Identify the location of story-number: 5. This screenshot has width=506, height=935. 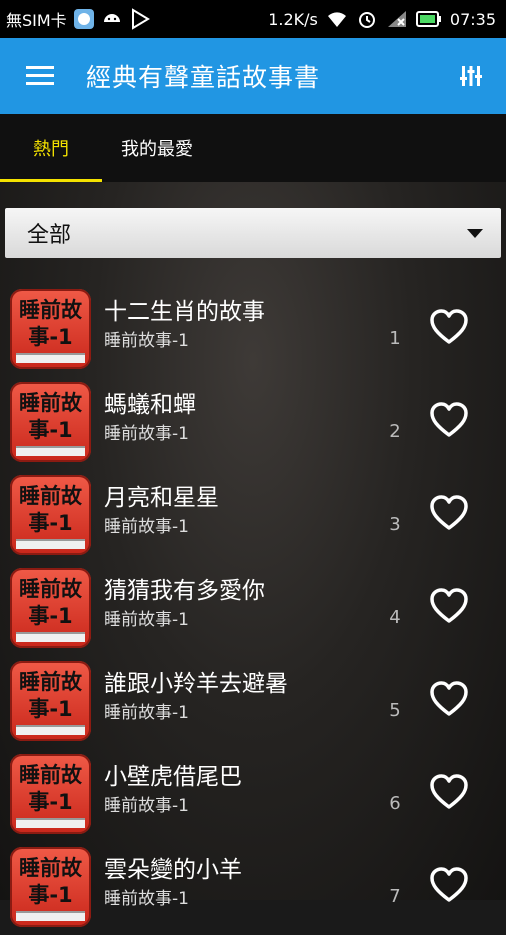
(395, 710).